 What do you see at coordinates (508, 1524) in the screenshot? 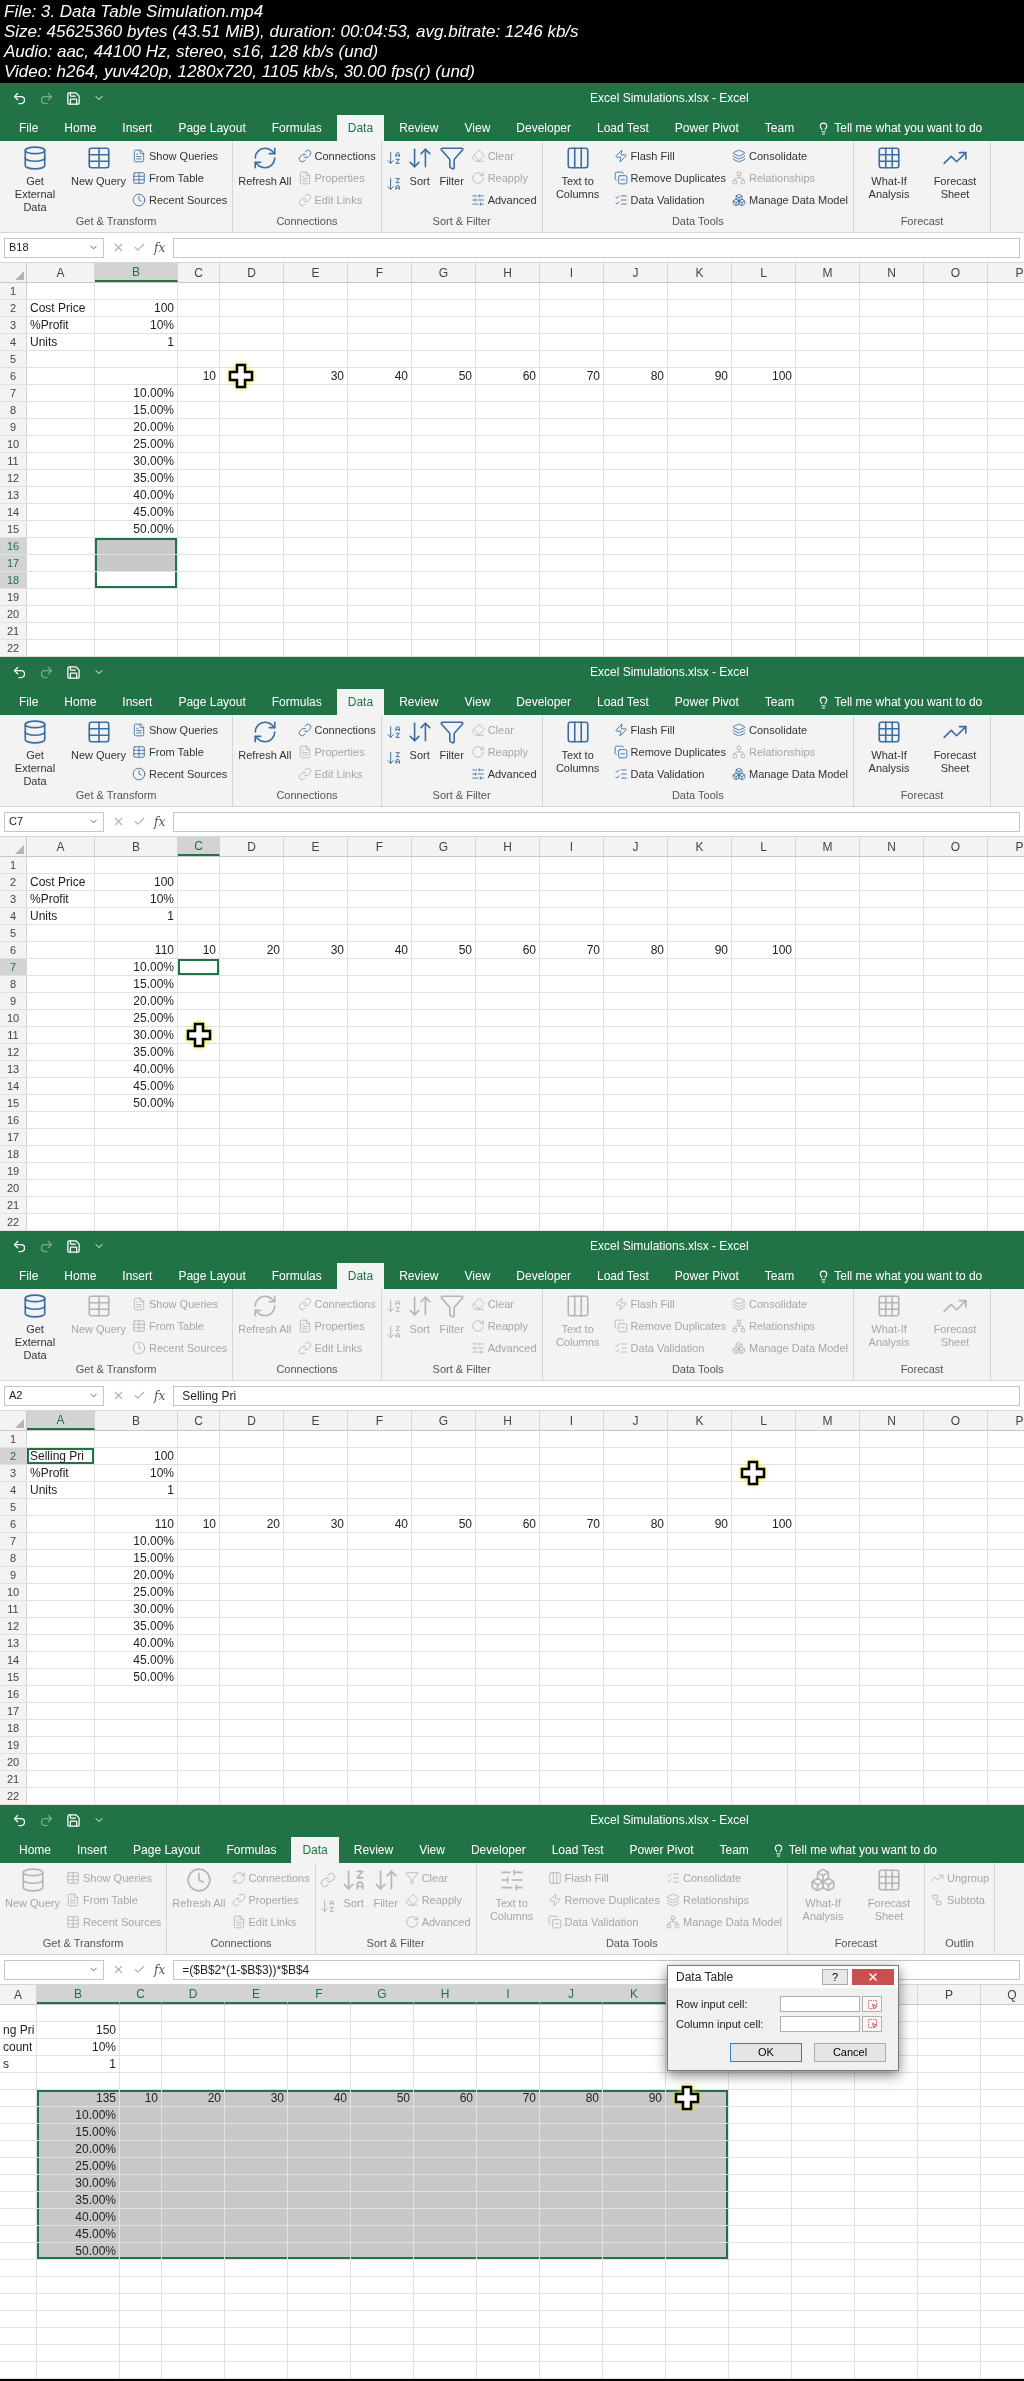
I see `spreadsheet-cell: 60` at bounding box center [508, 1524].